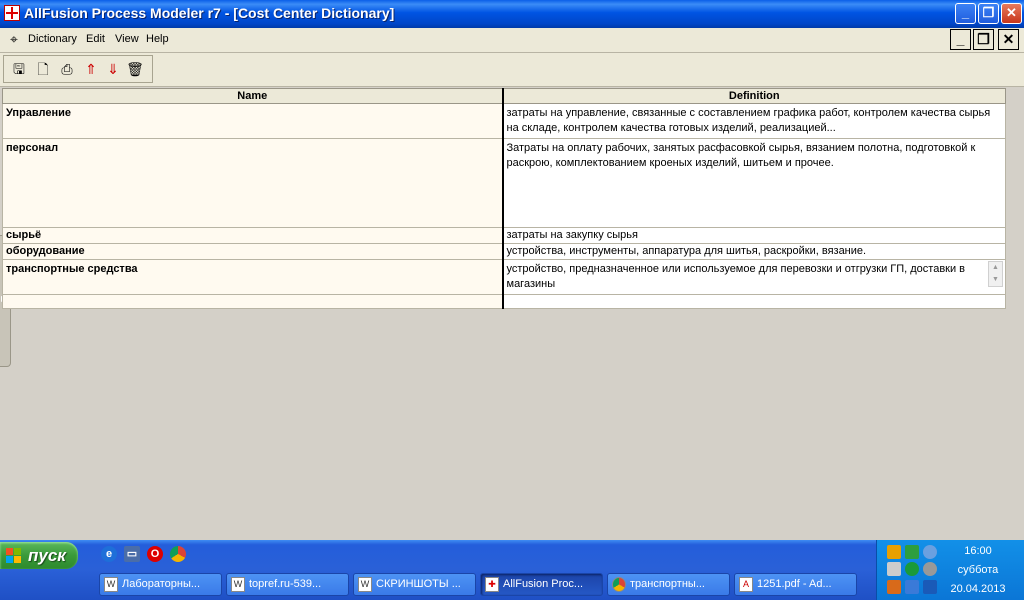 The width and height of the screenshot is (1024, 600). I want to click on child-restore-button: ❐, so click(983, 39).